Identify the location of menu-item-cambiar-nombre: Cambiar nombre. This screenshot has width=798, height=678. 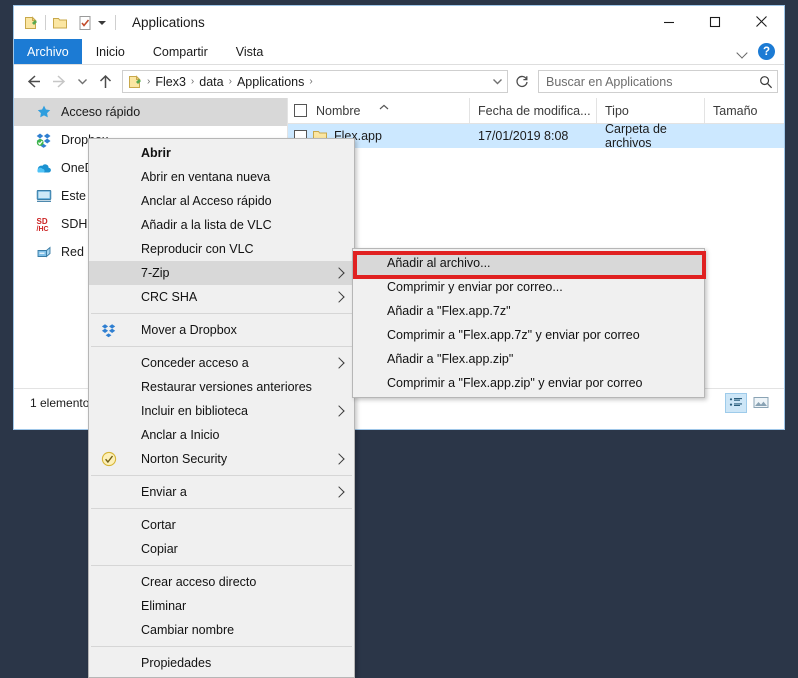
(221, 630).